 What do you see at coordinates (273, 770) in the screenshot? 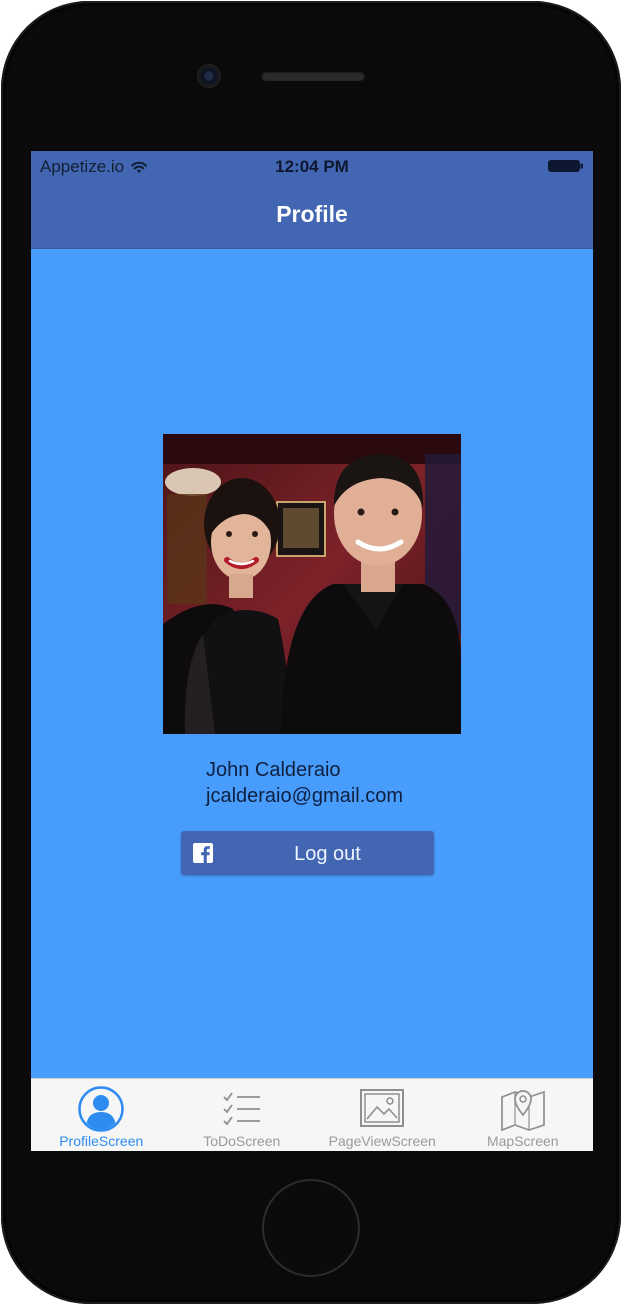
I see `profile-name: John Calderaio` at bounding box center [273, 770].